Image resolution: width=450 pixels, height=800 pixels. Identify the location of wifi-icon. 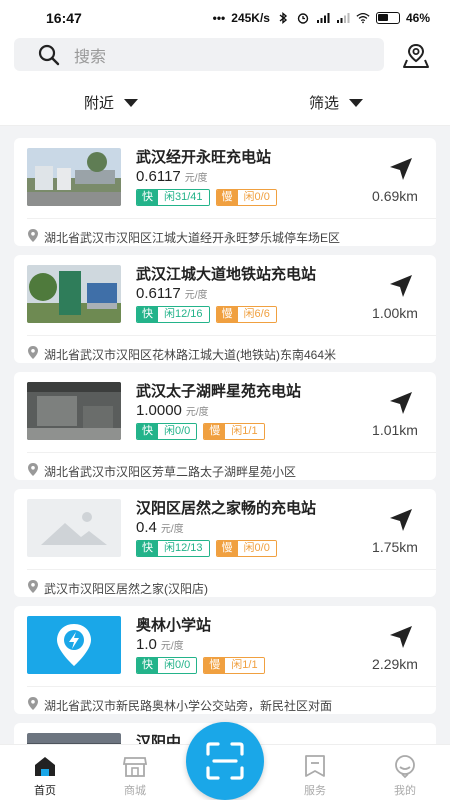
(363, 18).